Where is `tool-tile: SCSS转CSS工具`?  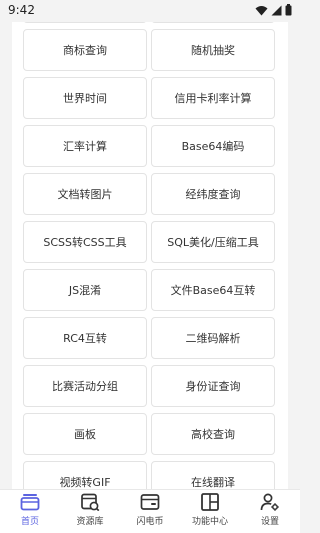 tool-tile: SCSS转CSS工具 is located at coordinates (85, 242).